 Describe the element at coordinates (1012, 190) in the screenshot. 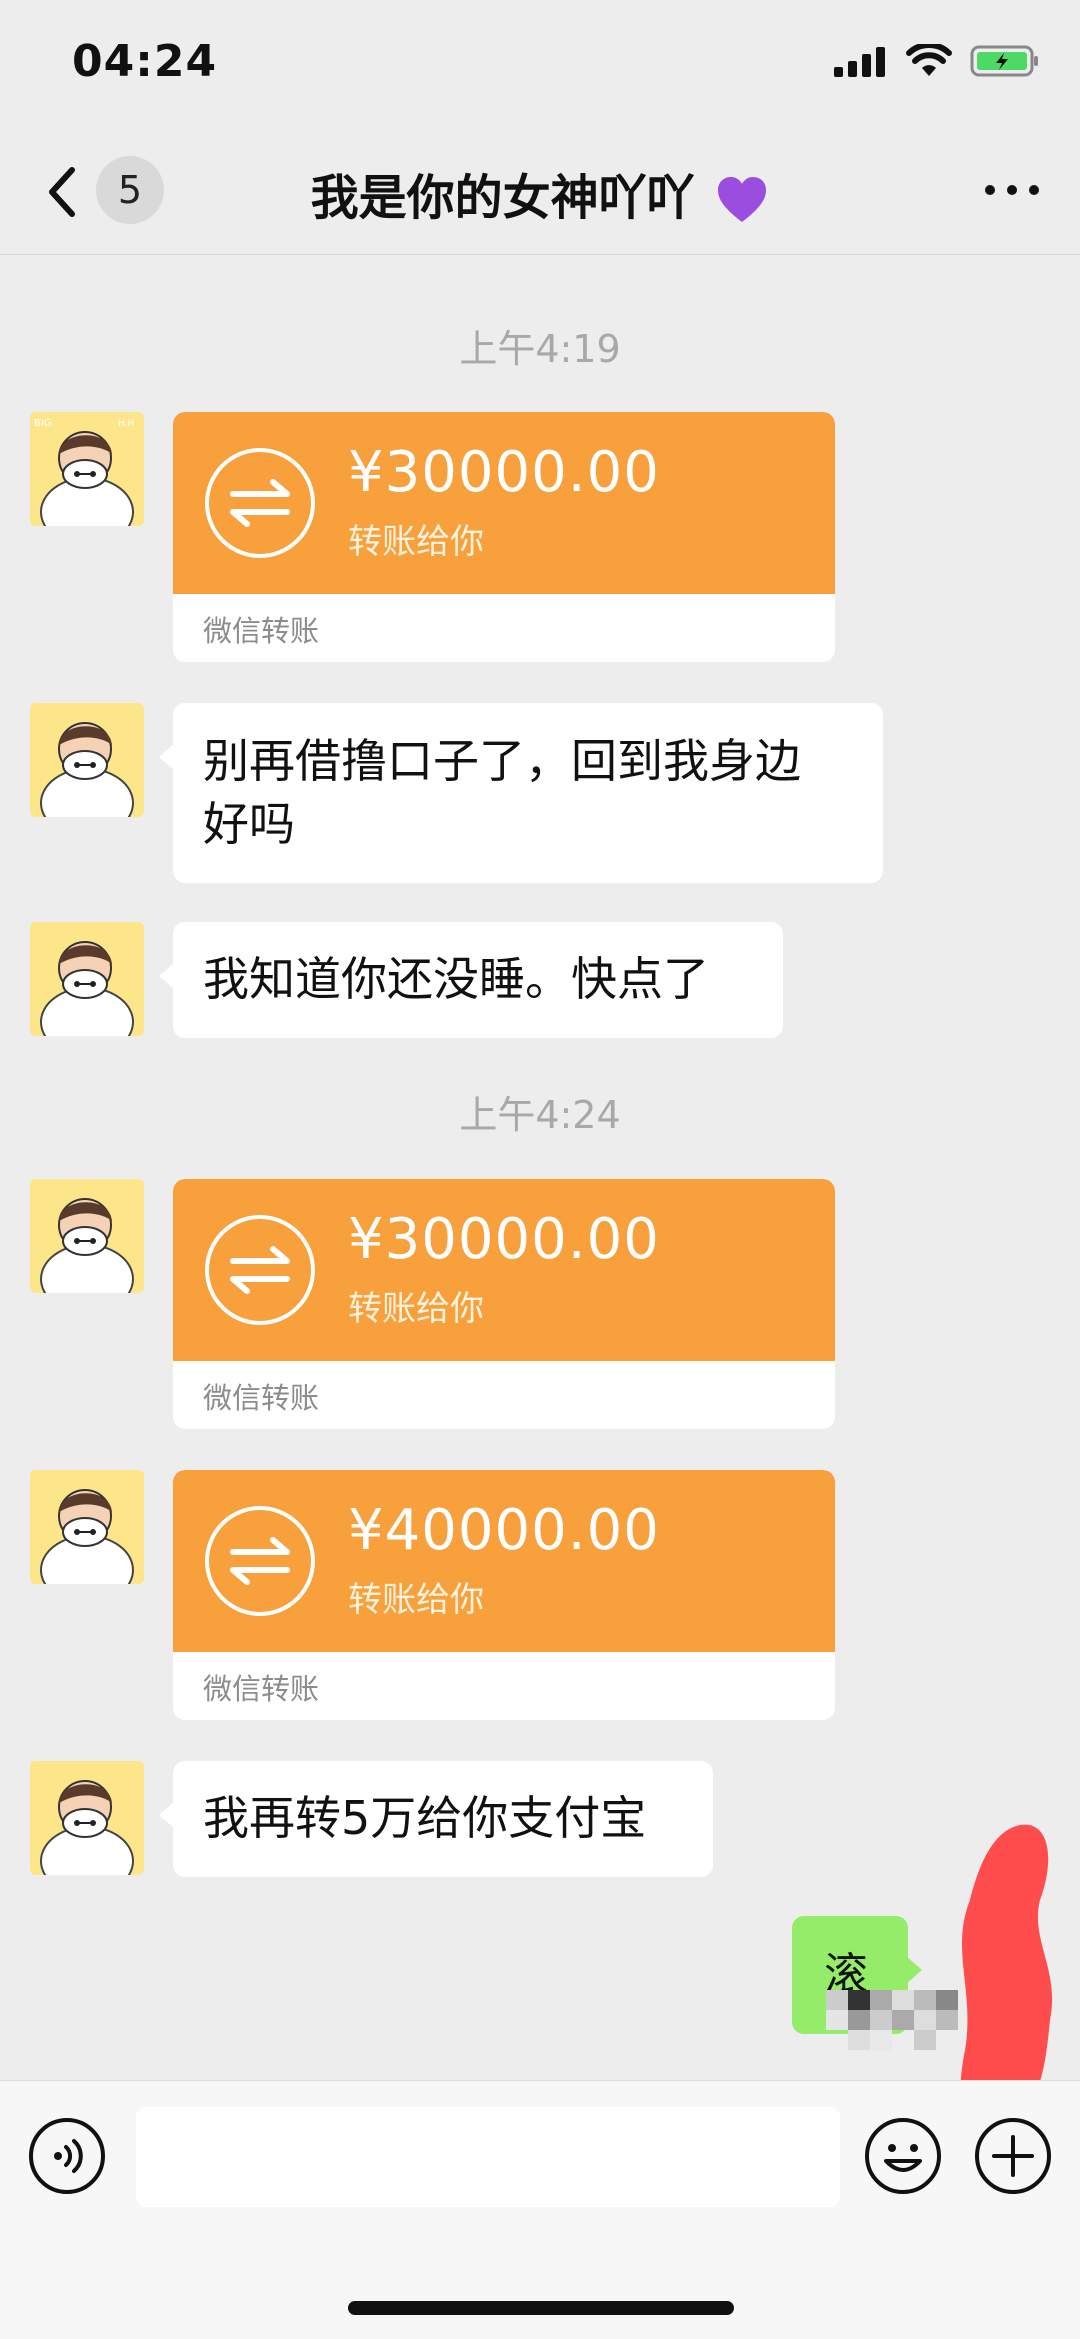

I see `more-options-icon` at that location.